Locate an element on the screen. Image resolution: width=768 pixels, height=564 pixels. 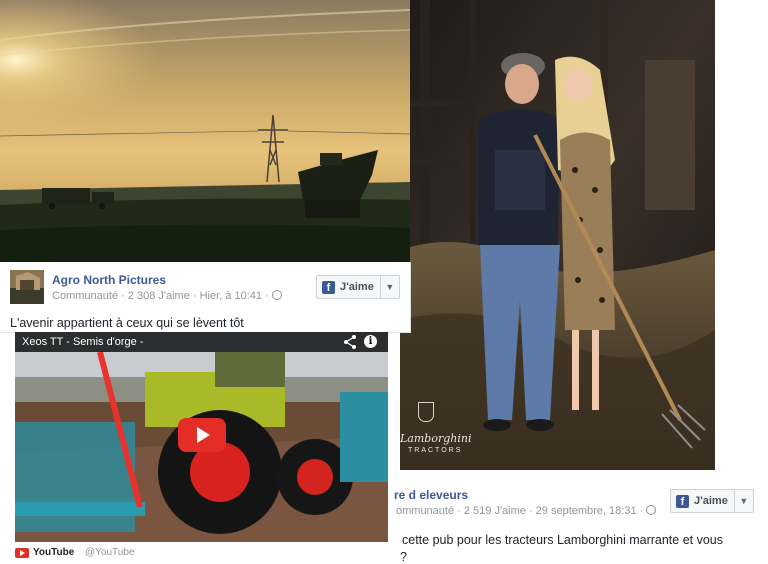
info-icon: i is located at coordinates (370, 341).